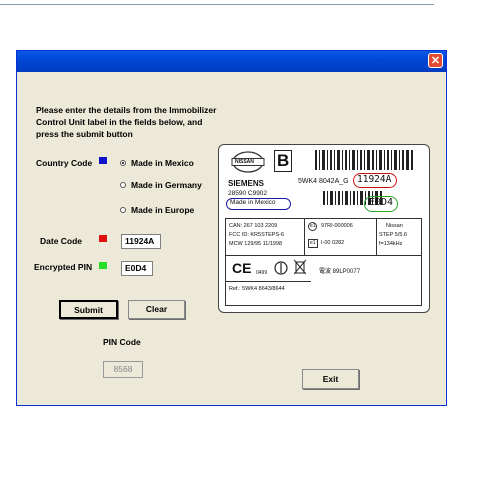  Describe the element at coordinates (61, 241) in the screenshot. I see `date-code-label: Date Code` at that location.